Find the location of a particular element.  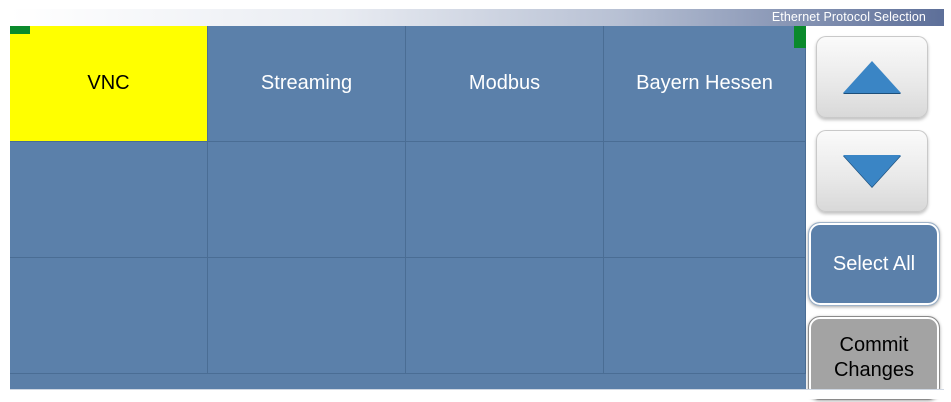

triangle-down-icon is located at coordinates (872, 171).